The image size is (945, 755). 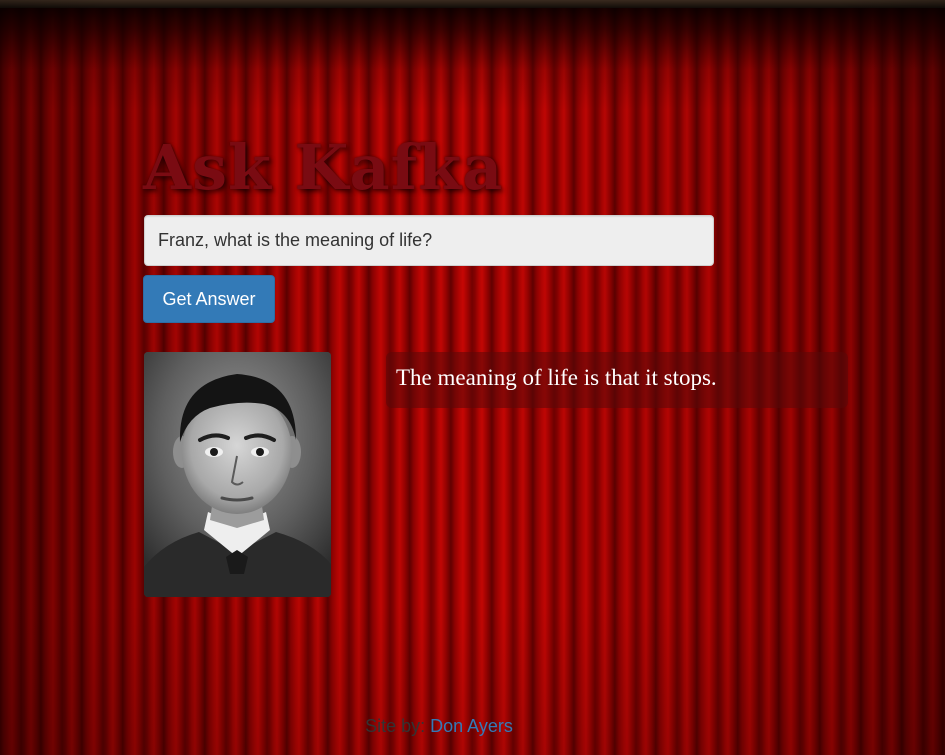 I want to click on answer-text: The meaning of life is that it stops., so click(x=556, y=377).